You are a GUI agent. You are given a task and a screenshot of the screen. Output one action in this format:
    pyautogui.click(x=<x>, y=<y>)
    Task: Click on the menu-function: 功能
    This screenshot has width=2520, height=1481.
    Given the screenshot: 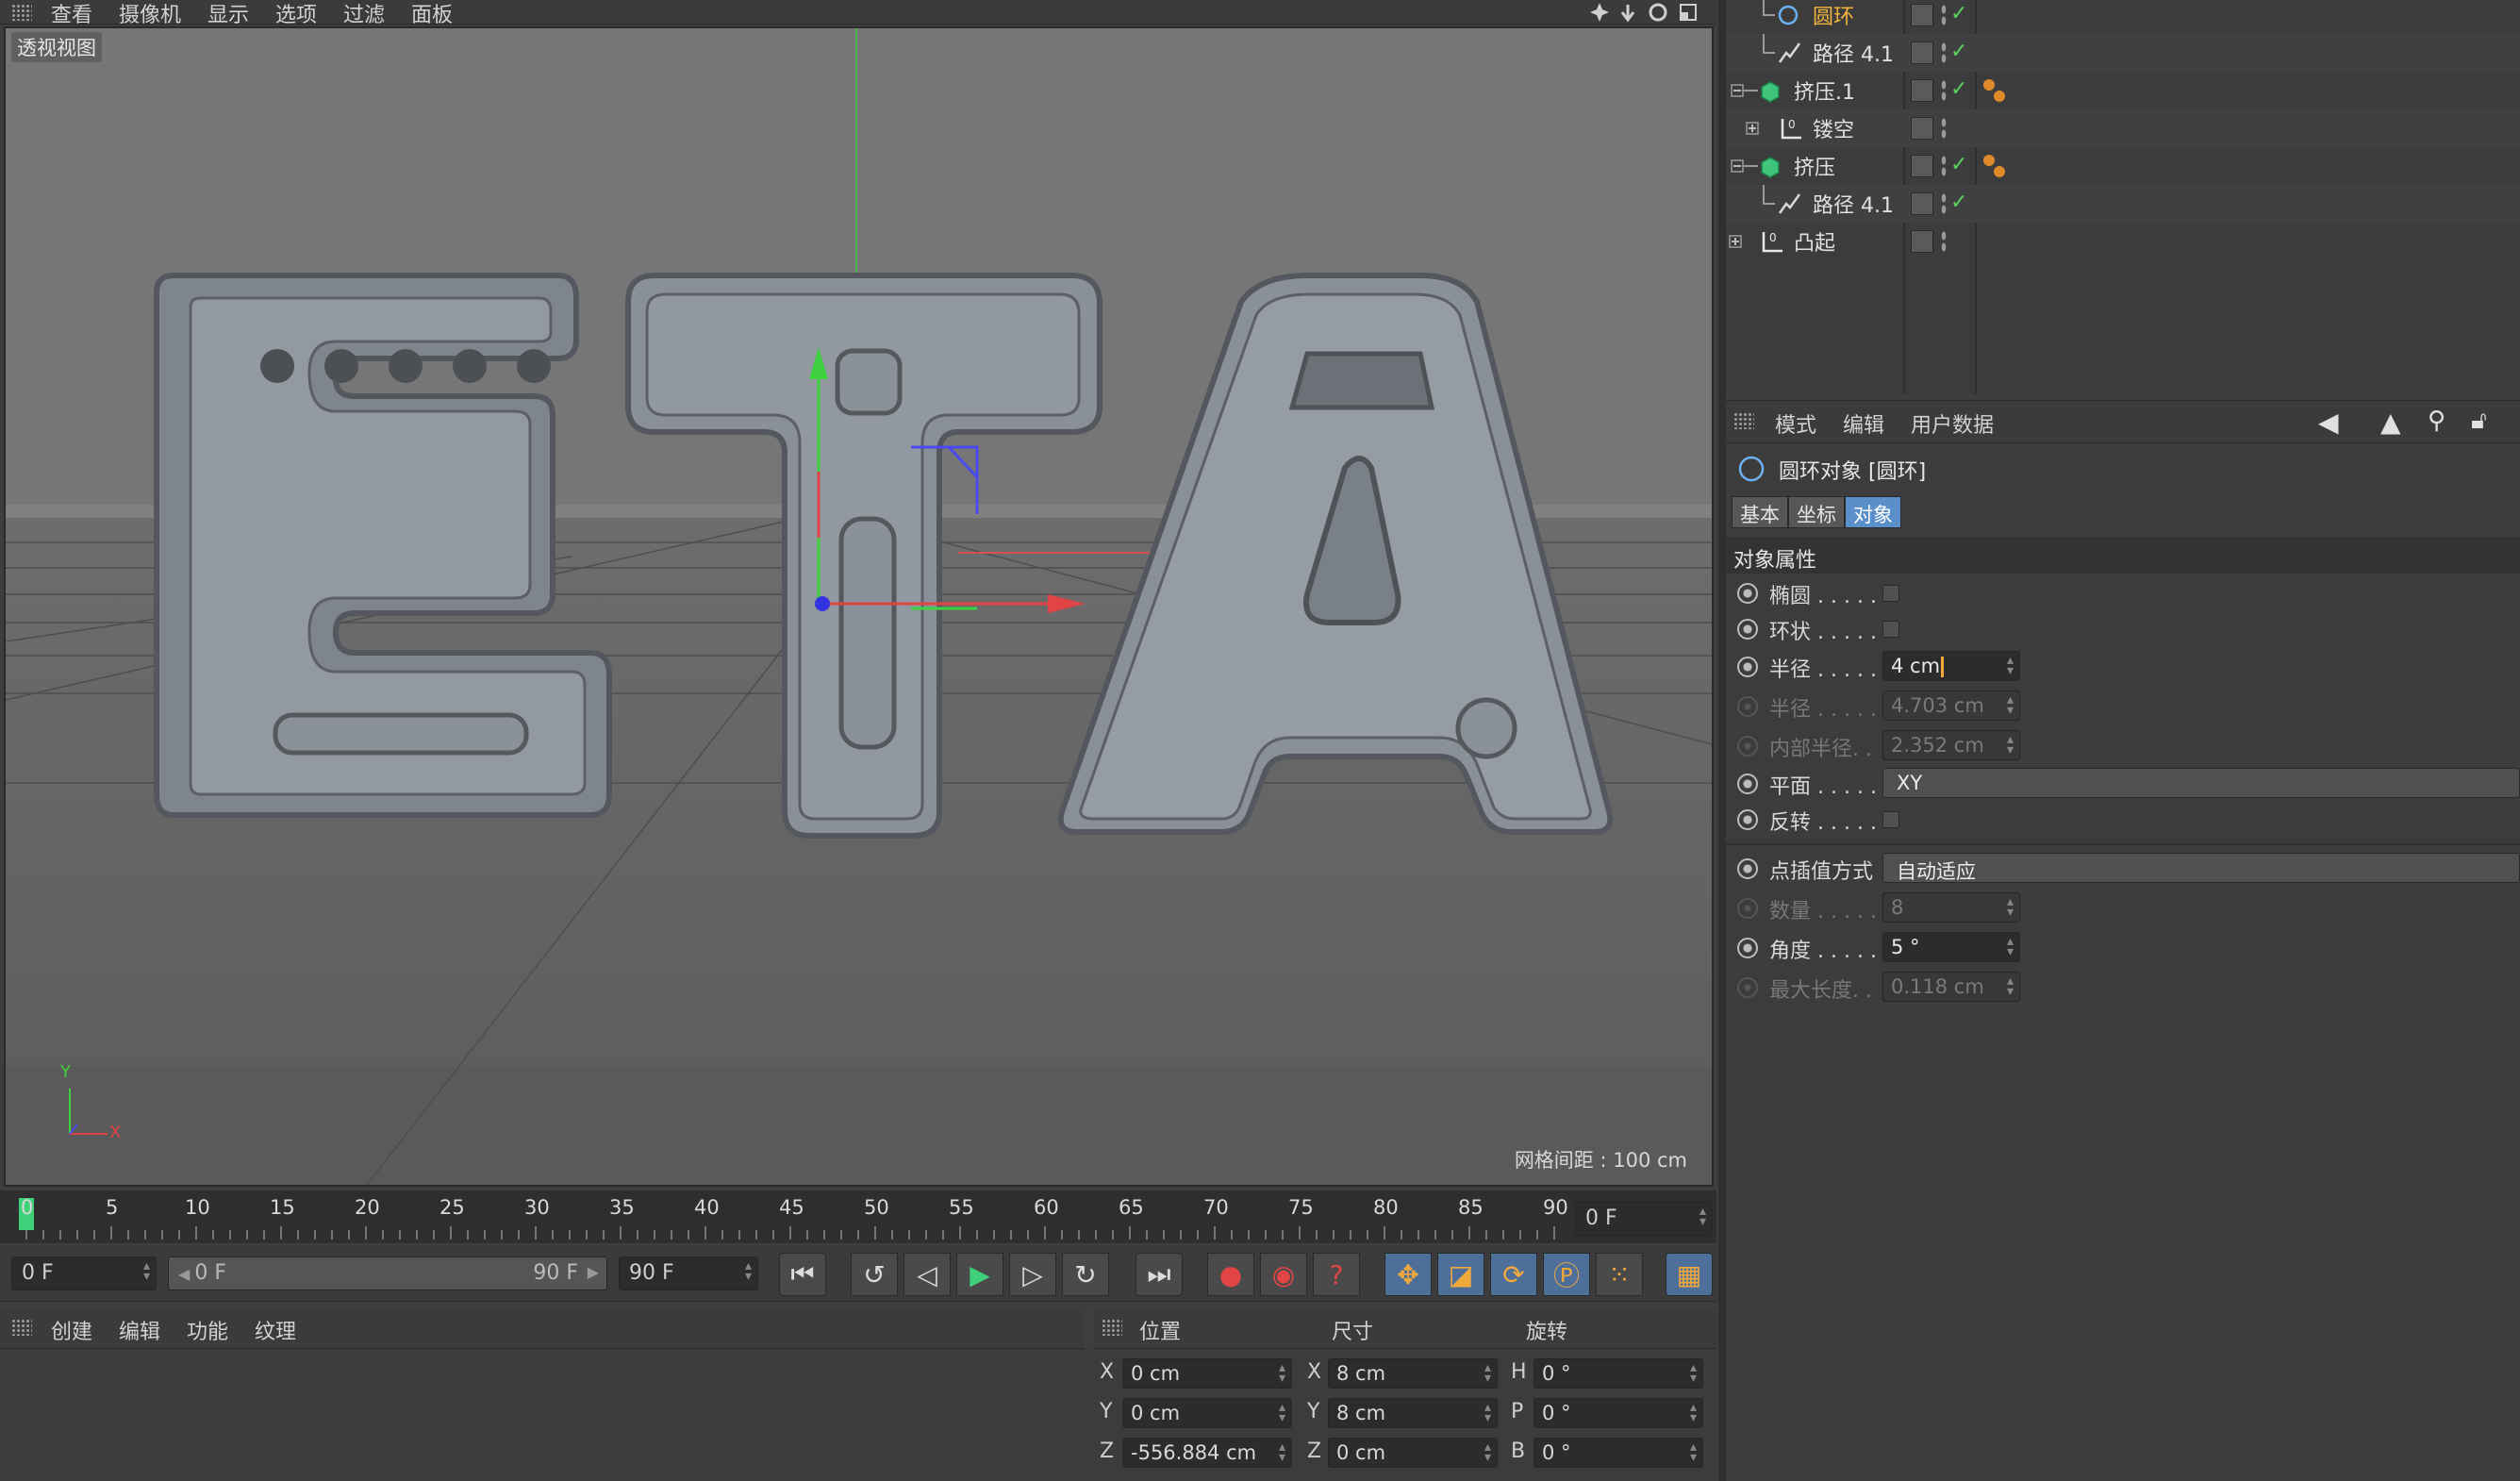 What is the action you would take?
    pyautogui.click(x=207, y=1330)
    